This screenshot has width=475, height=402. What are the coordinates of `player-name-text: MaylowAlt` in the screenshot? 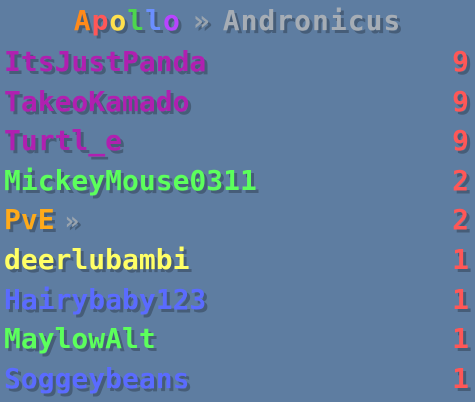 It's located at (80, 339).